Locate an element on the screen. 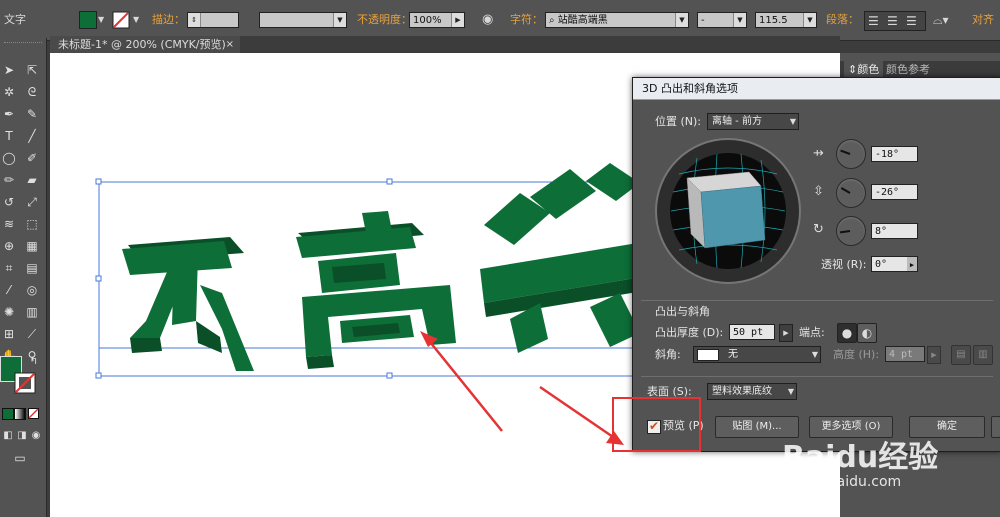 The width and height of the screenshot is (1000, 517). font-size-field: 115.5 ▼ is located at coordinates (786, 20).